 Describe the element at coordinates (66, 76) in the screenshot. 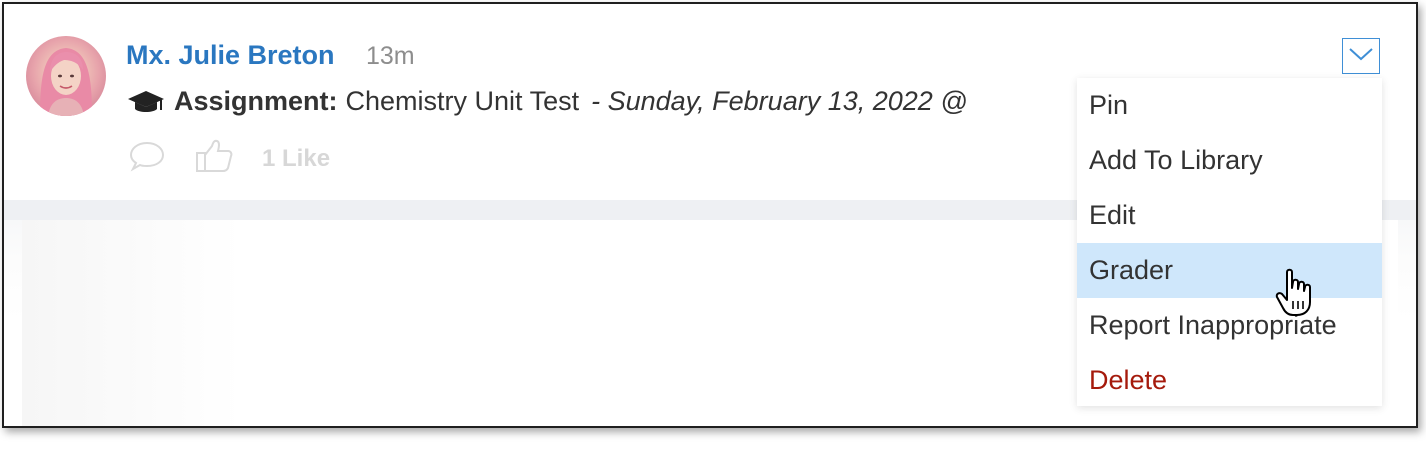

I see `avatar` at that location.